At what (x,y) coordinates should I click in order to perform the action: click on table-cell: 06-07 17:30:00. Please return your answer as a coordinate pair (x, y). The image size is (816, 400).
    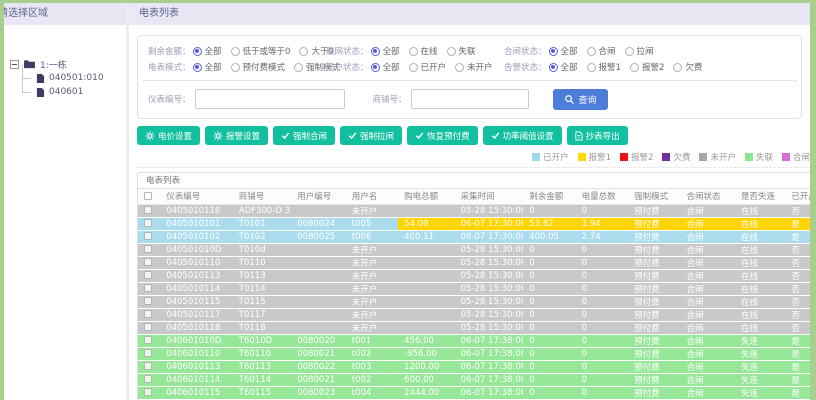
    Looking at the image, I should click on (489, 237).